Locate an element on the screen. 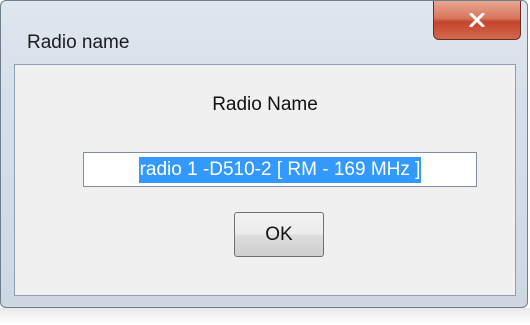 This screenshot has width=530, height=325. close-button is located at coordinates (477, 20).